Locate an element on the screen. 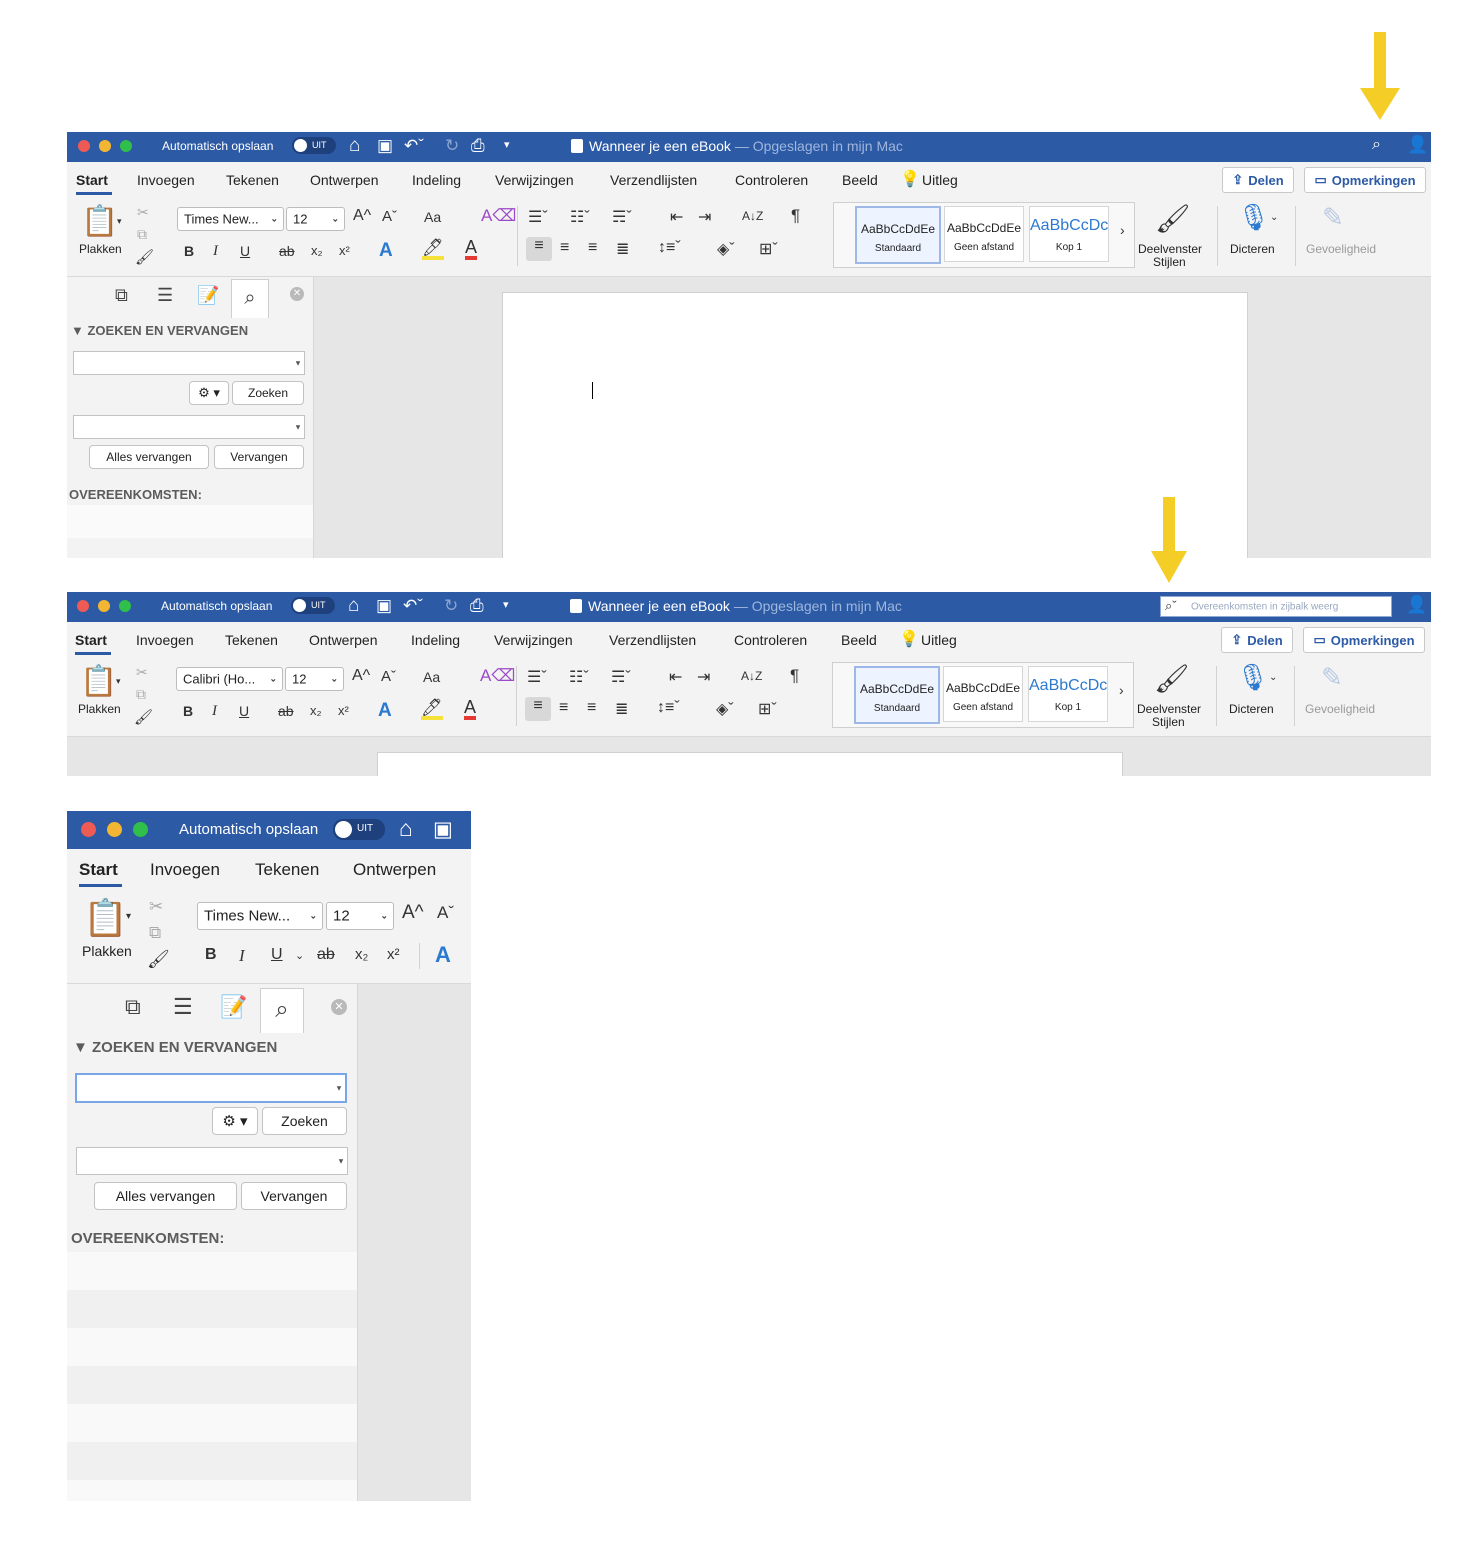 The image size is (1484, 1556). align-center-button: ≡ is located at coordinates (563, 708).